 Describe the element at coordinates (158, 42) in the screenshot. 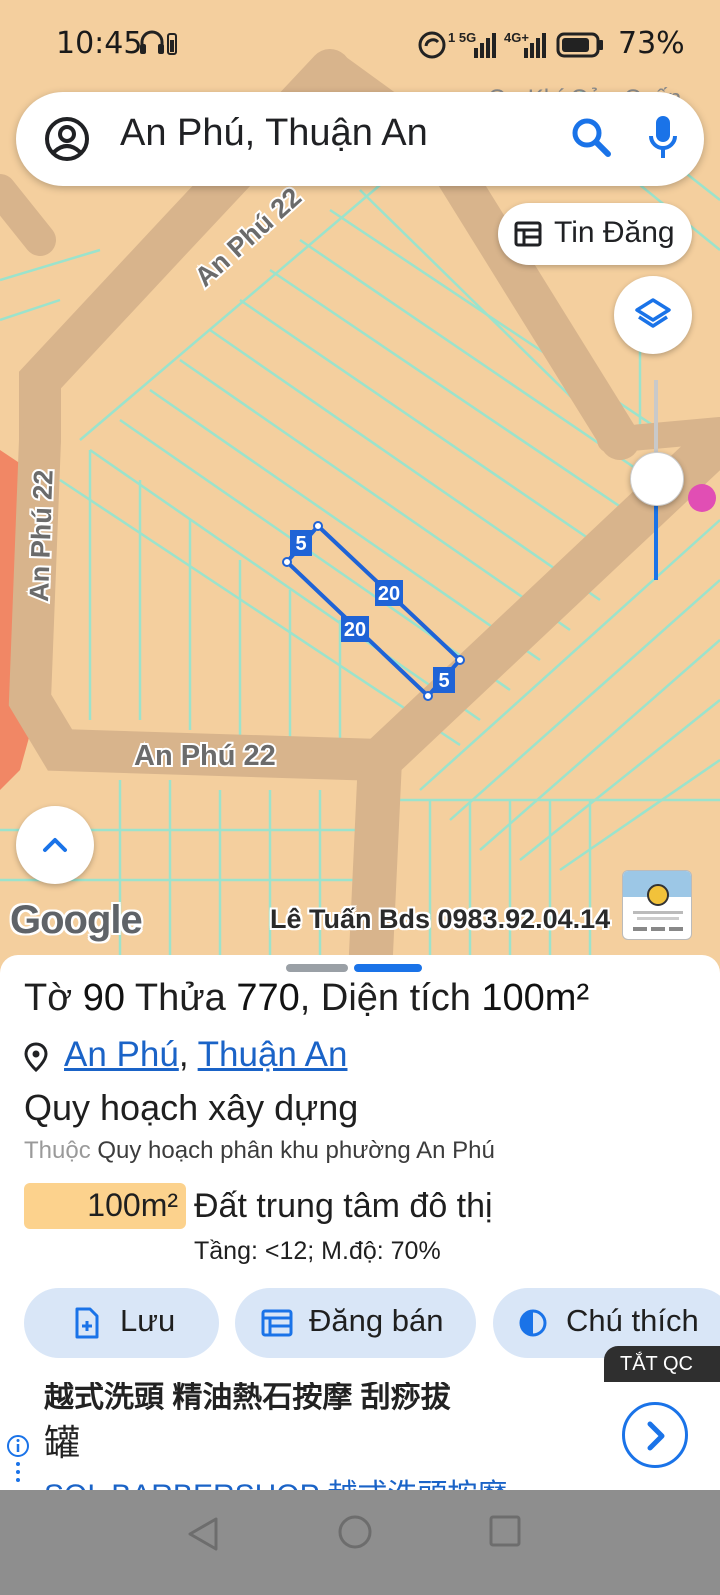

I see `headphones-icon` at that location.